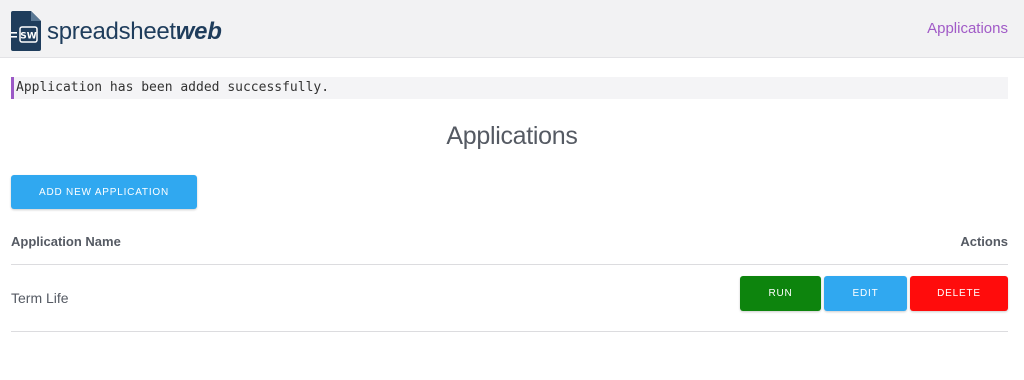 This screenshot has height=380, width=1024. I want to click on row-divider, so click(509, 331).